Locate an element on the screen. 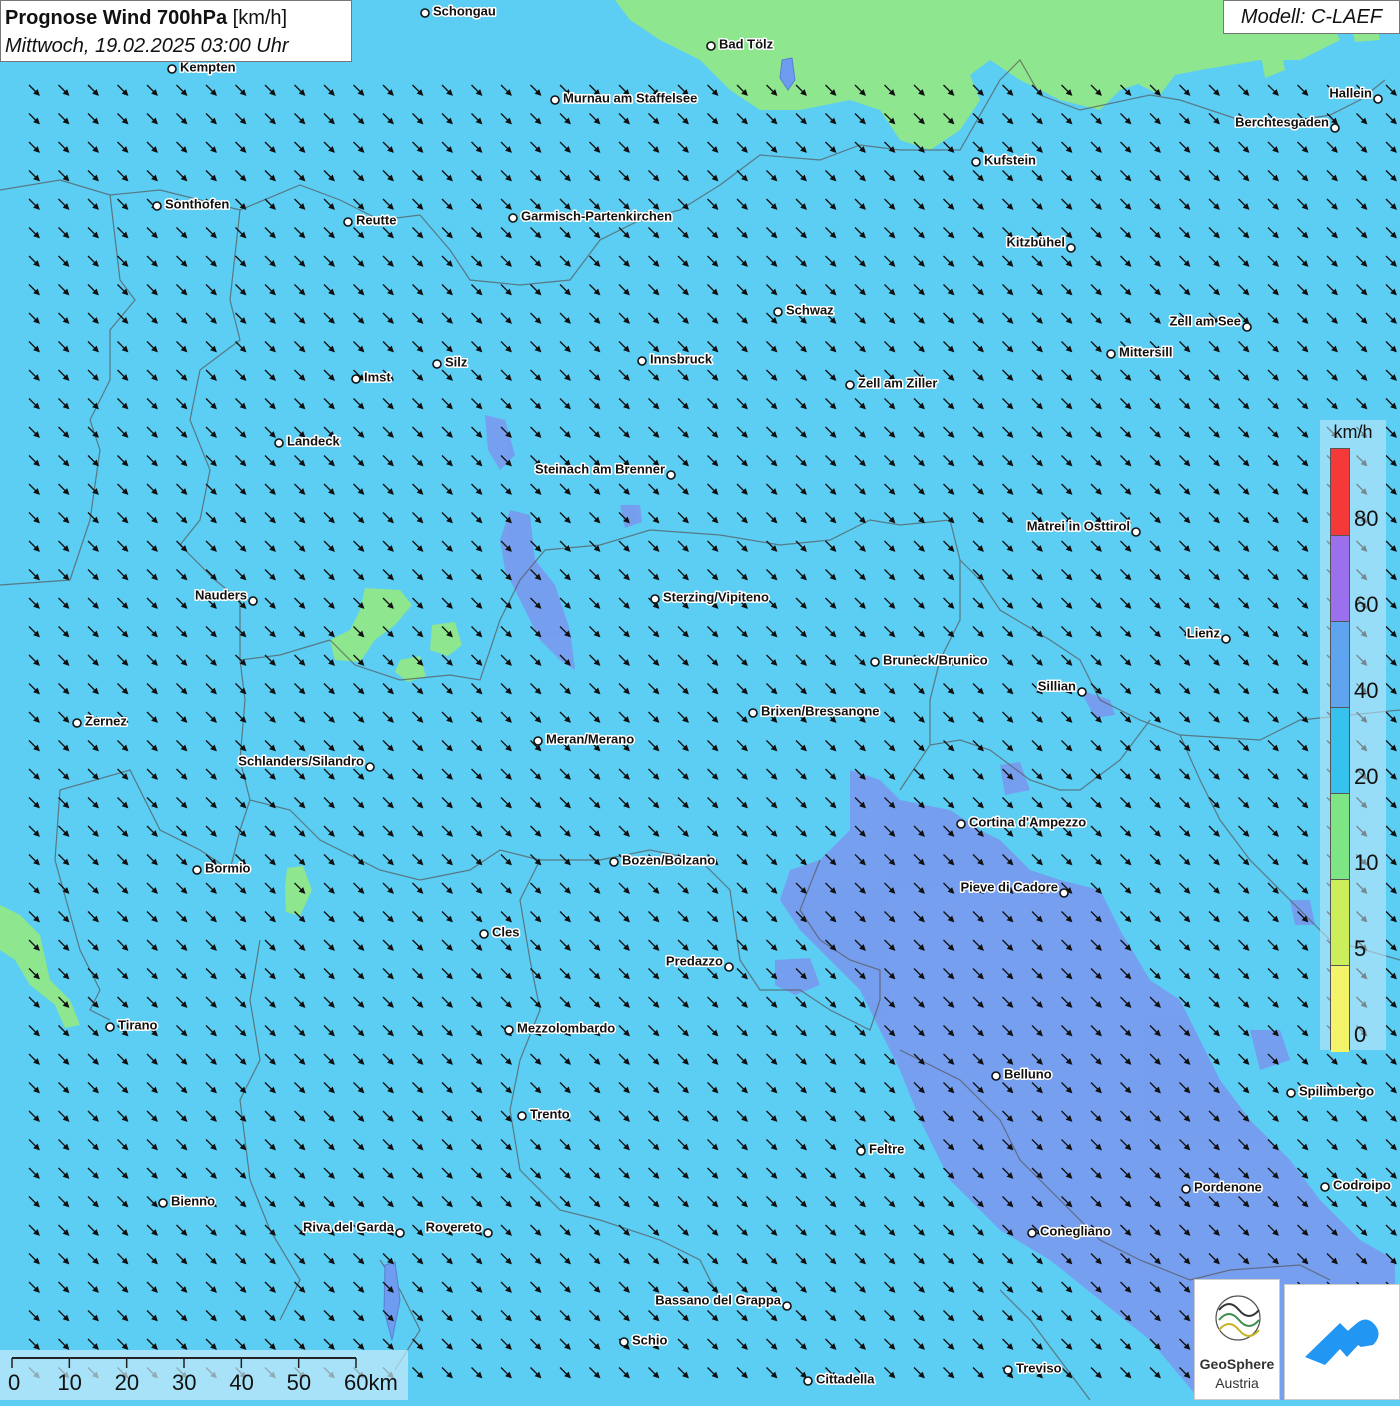 The image size is (1400, 1406). geosphere-logo: GeoSphere Austria is located at coordinates (1237, 1339).